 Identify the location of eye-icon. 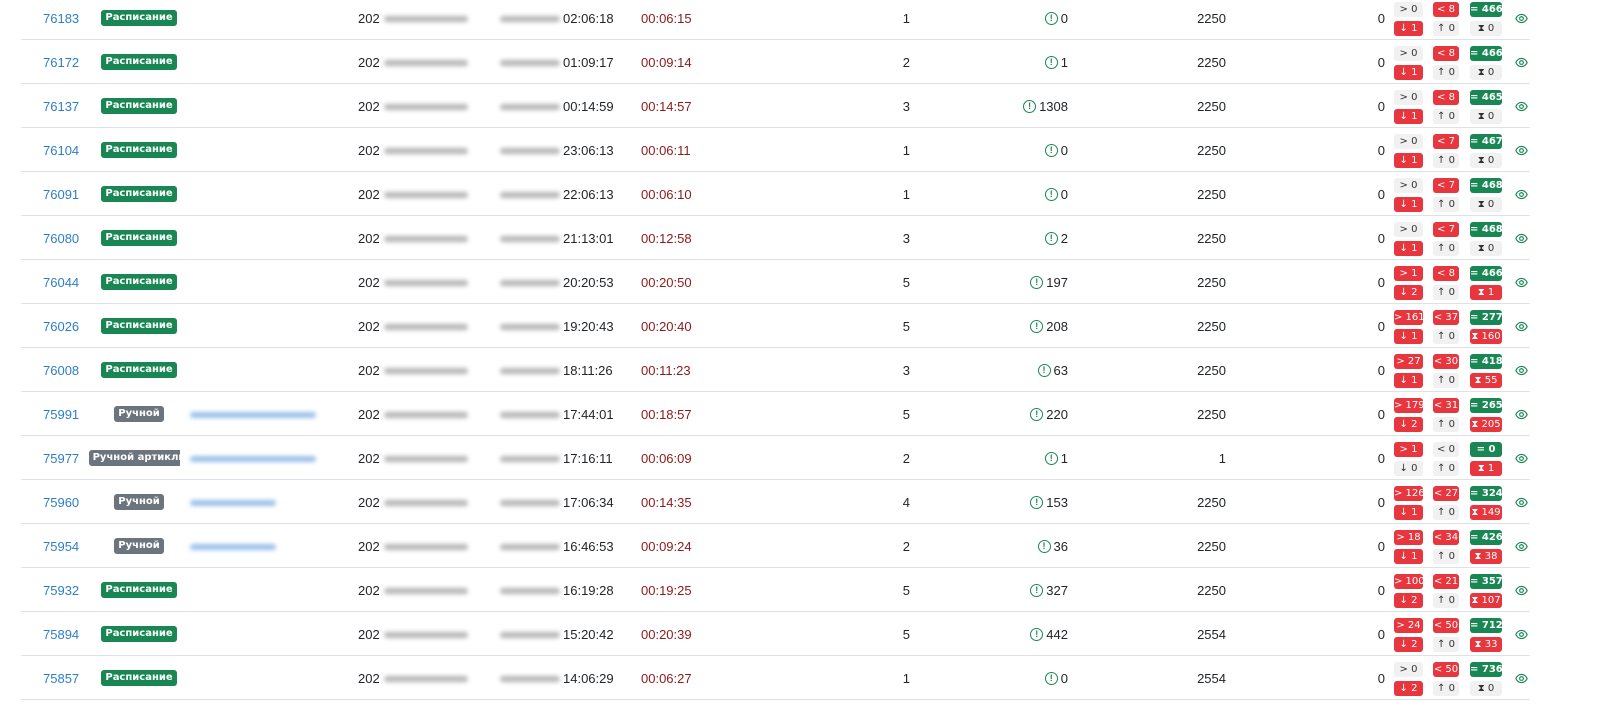
(1521, 458).